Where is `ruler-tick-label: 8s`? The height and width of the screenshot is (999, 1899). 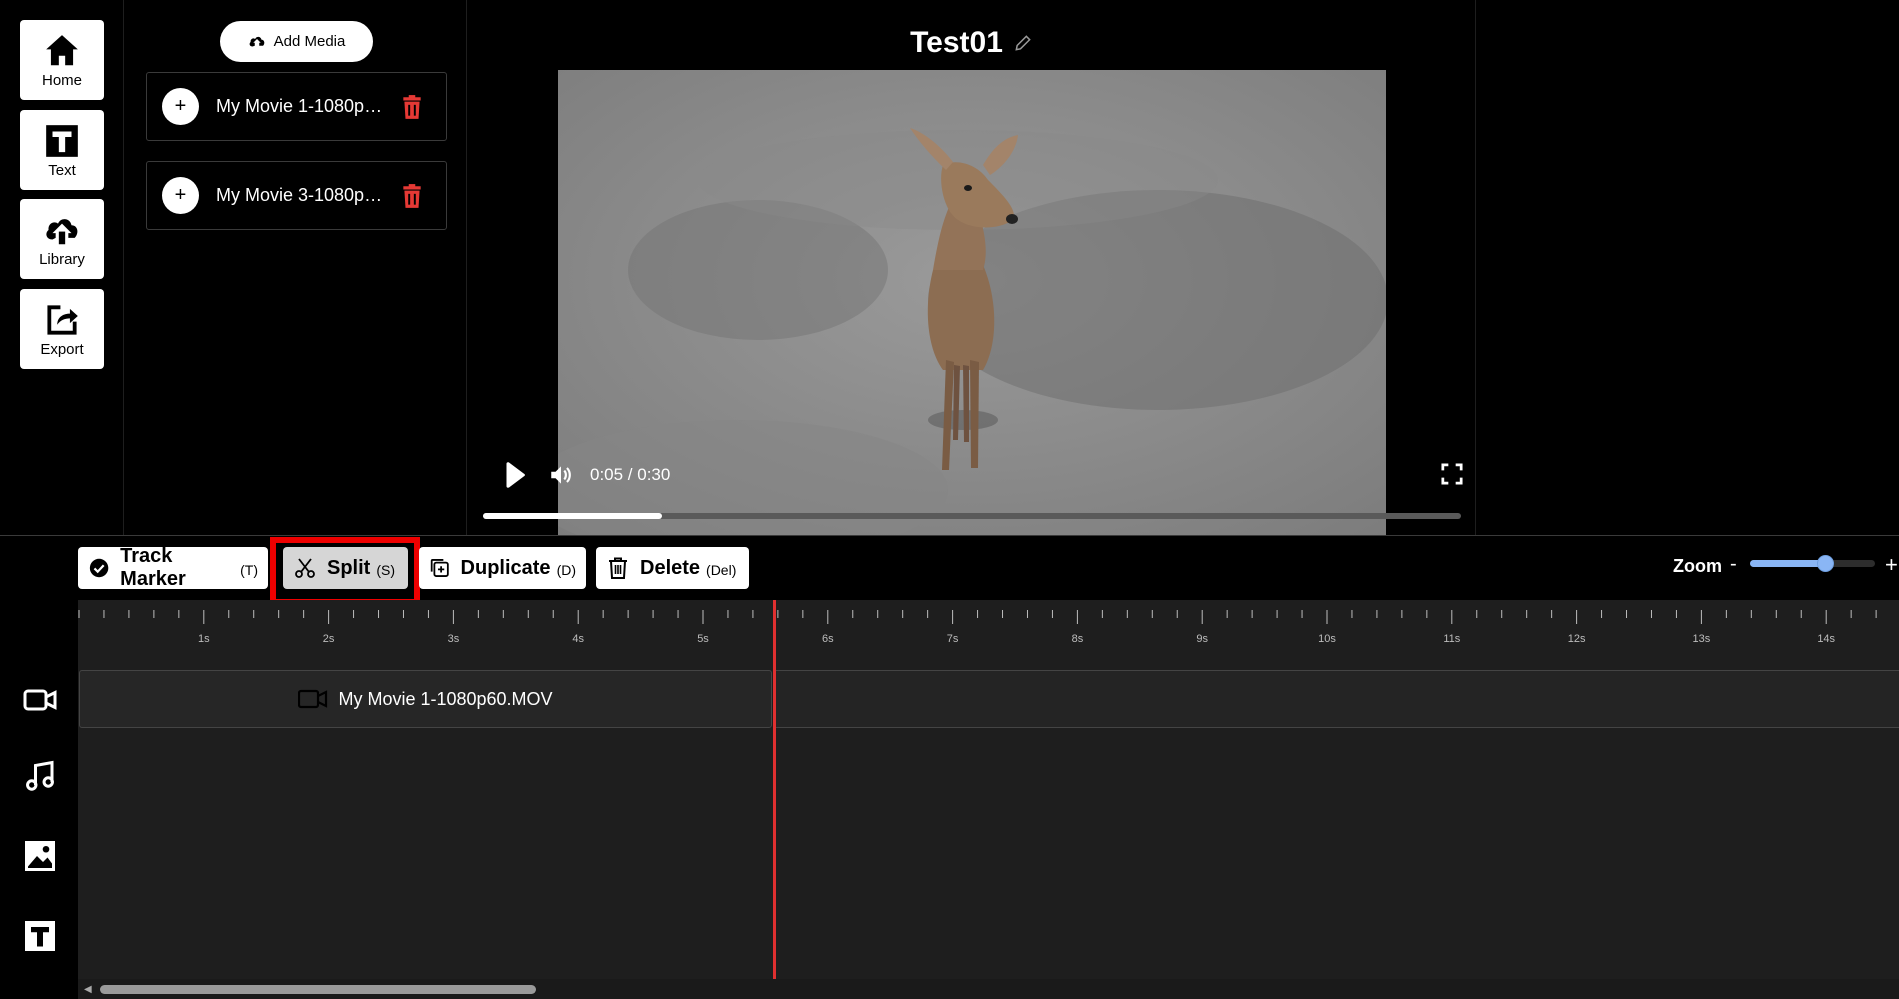
ruler-tick-label: 8s is located at coordinates (1078, 639).